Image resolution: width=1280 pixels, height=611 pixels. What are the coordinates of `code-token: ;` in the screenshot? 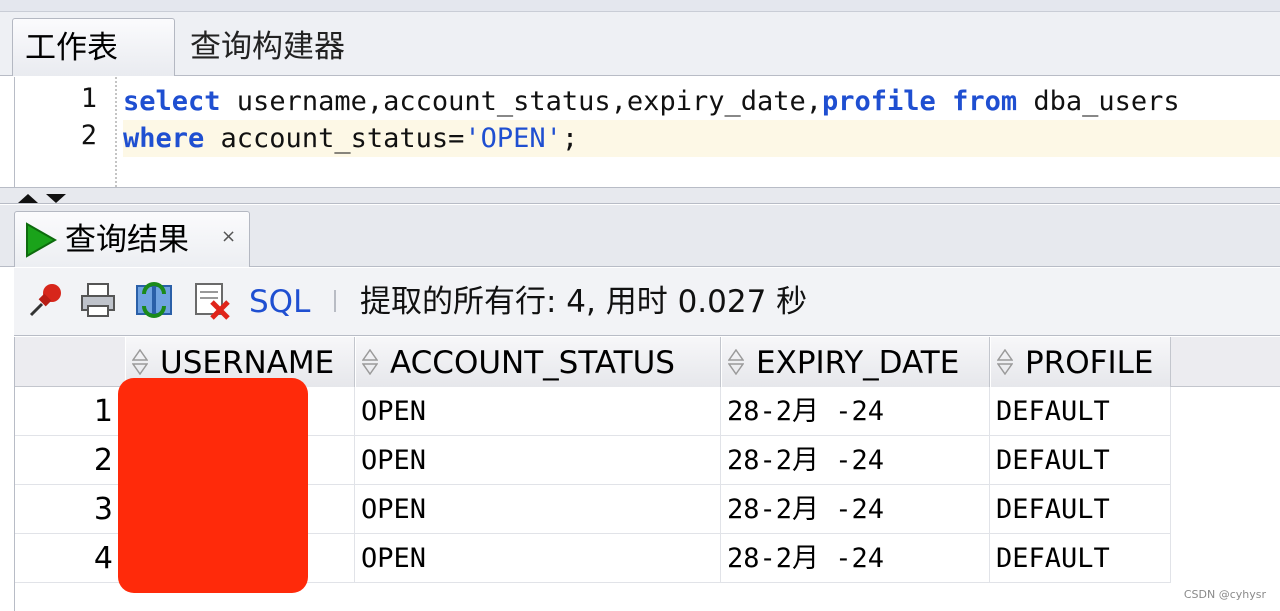 It's located at (570, 138).